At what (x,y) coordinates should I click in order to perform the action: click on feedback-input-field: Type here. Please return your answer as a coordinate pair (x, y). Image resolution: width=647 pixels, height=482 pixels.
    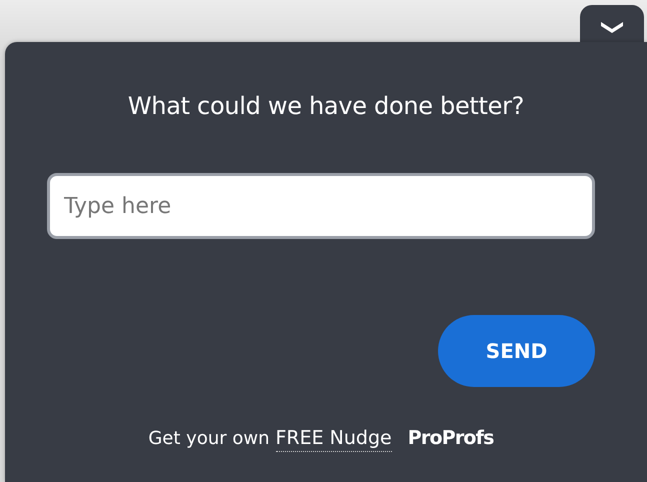
    Looking at the image, I should click on (321, 206).